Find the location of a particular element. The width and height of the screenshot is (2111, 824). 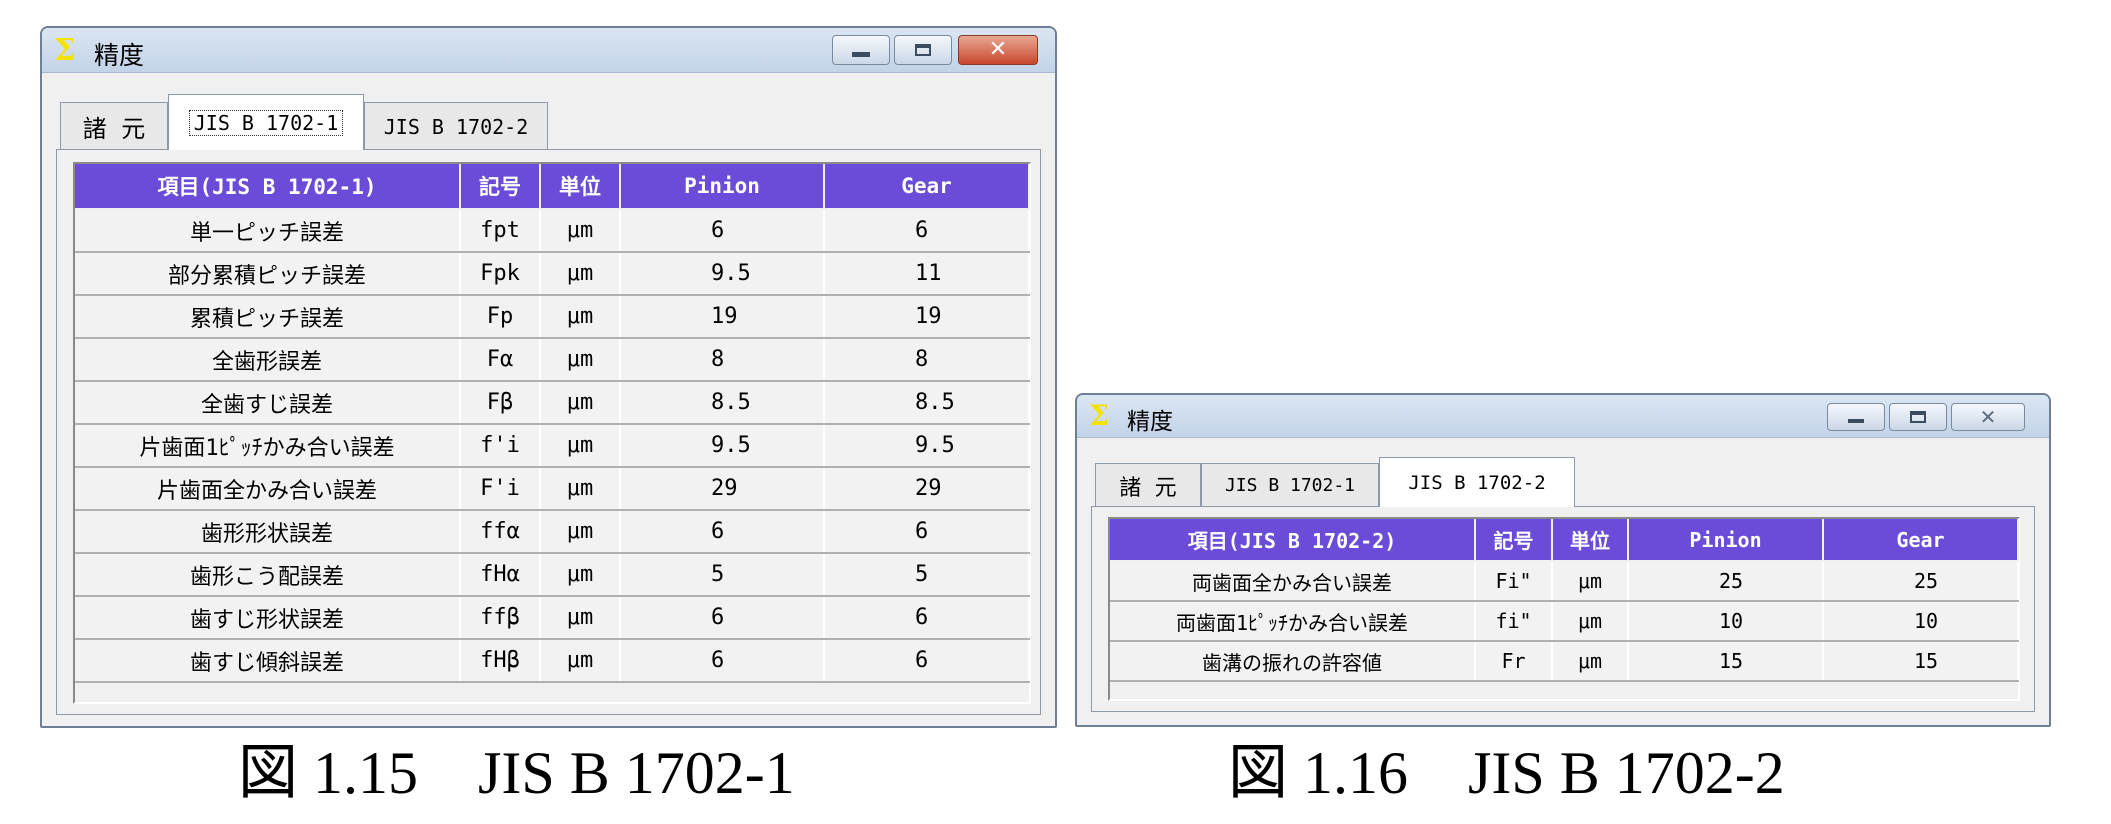

item-cell: 単一ピッチ誤差 is located at coordinates (268, 231).